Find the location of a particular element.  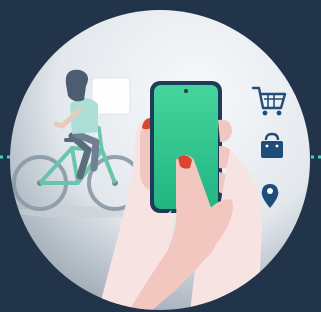

phone-camera is located at coordinates (186, 91).